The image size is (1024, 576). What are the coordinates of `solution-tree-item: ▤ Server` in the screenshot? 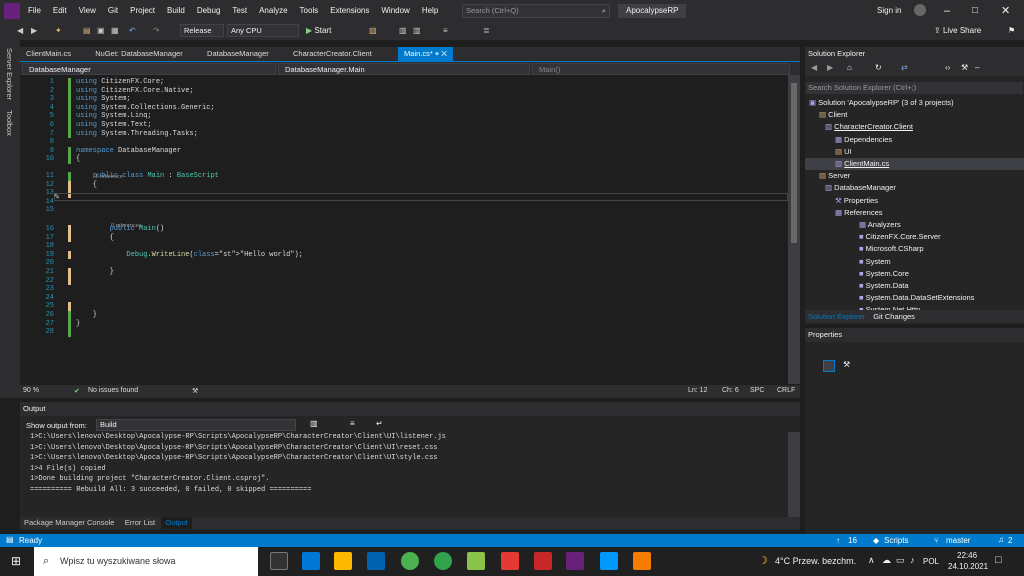 It's located at (914, 176).